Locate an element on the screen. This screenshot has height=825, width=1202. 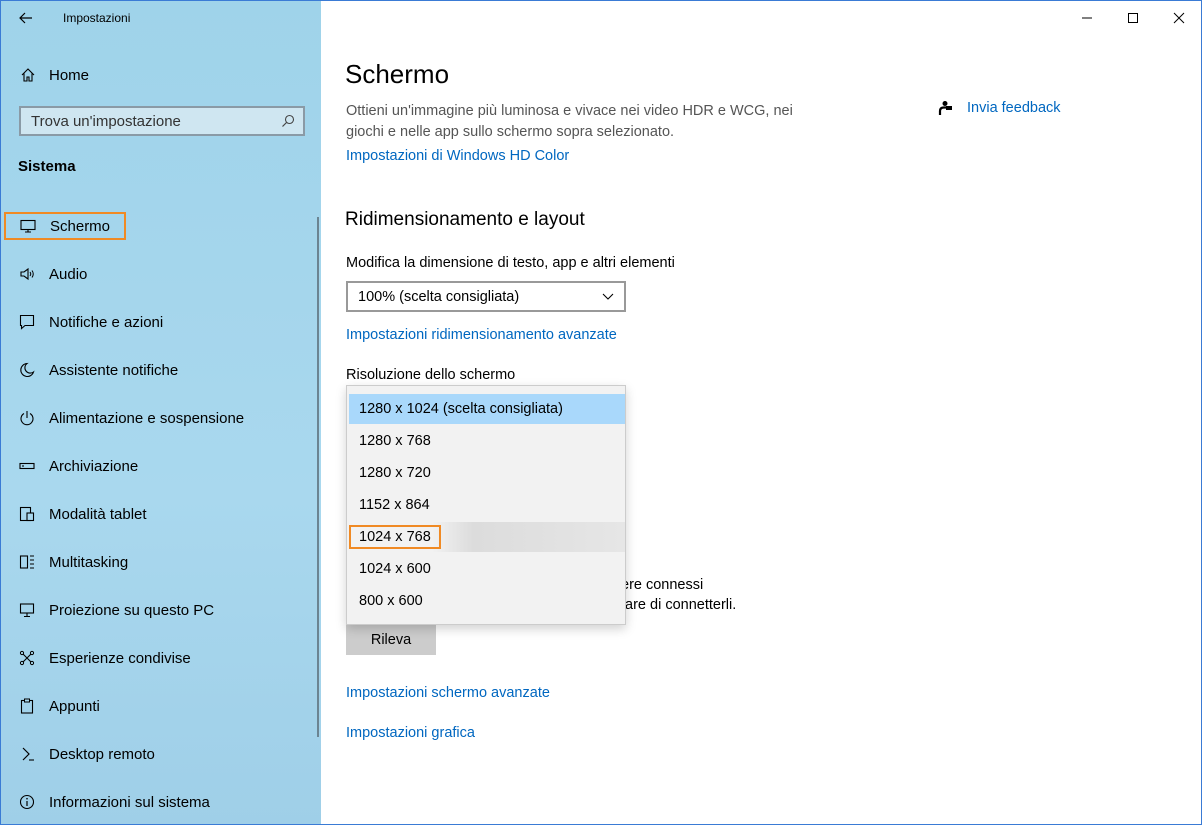
sidebar-item-tablet: Modalità tablet is located at coordinates (82, 514).